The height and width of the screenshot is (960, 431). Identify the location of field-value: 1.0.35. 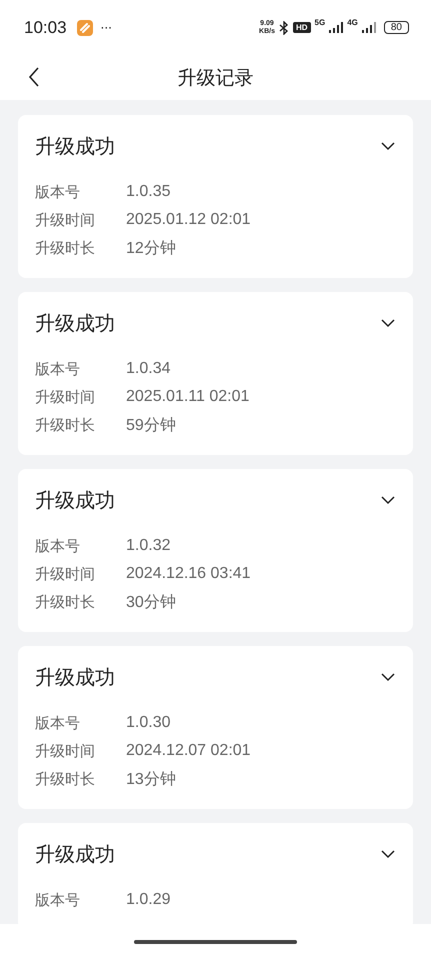
(148, 192).